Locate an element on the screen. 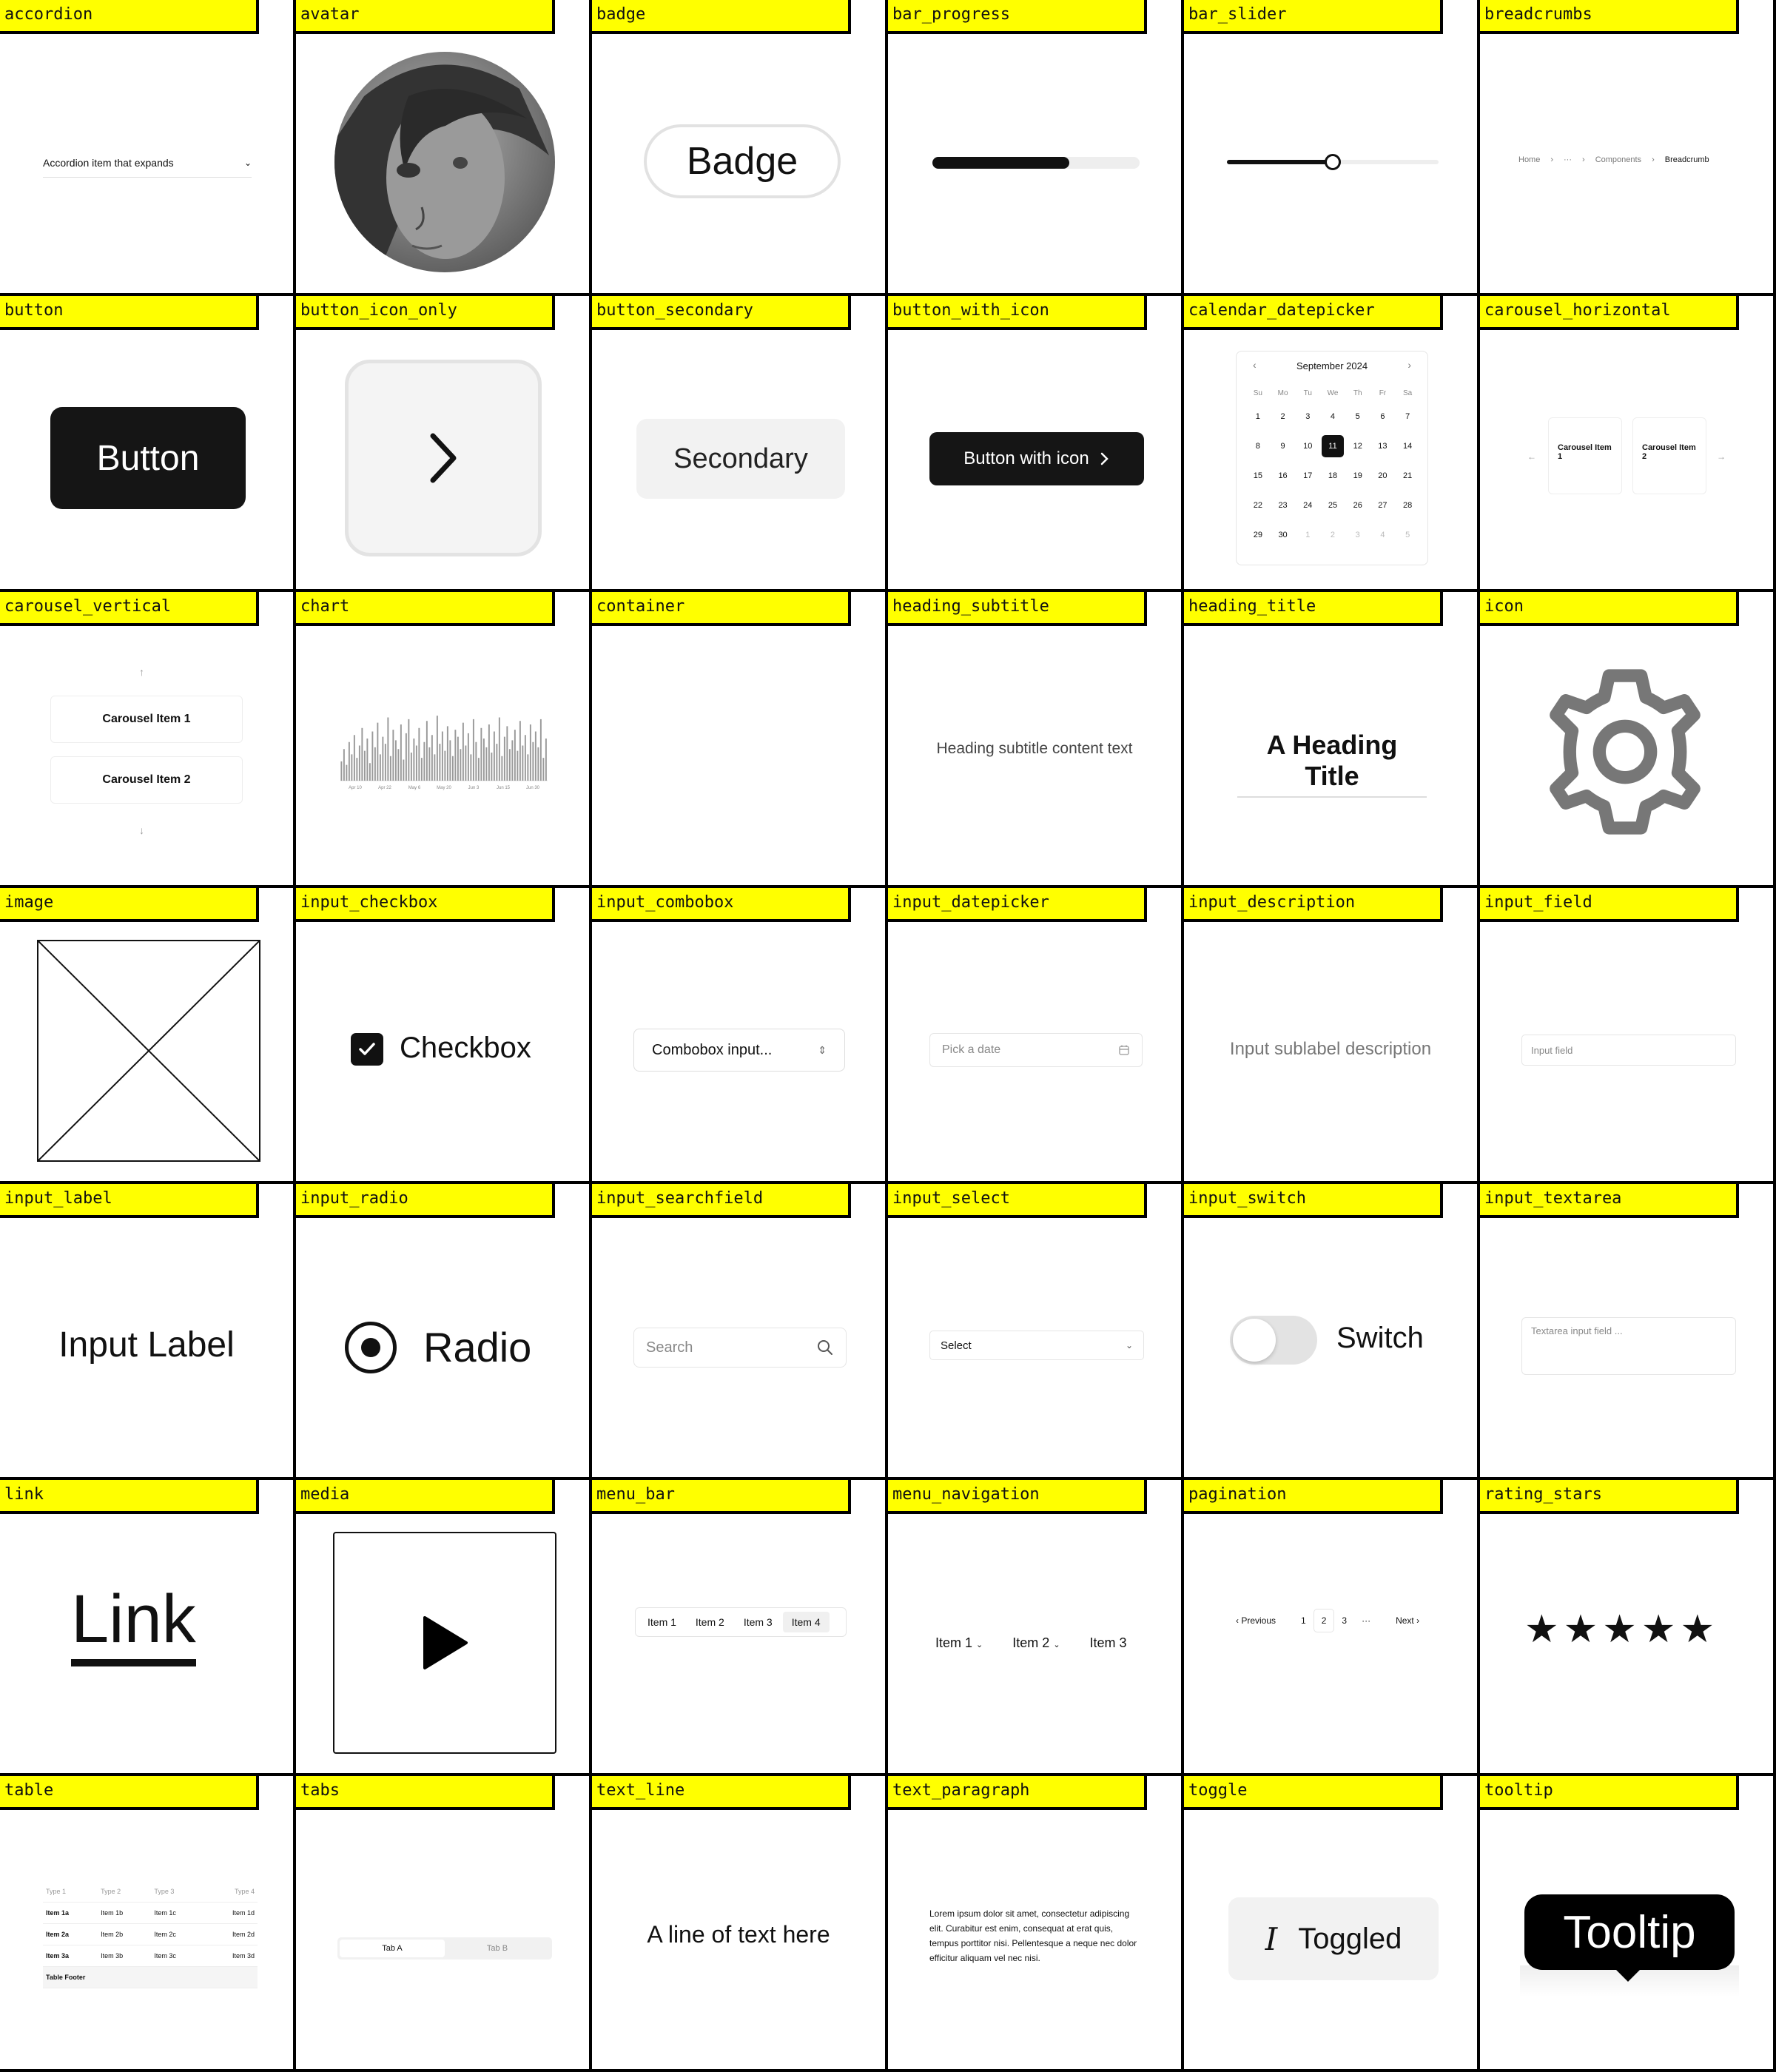  tab-b: Tab B is located at coordinates (497, 1948).